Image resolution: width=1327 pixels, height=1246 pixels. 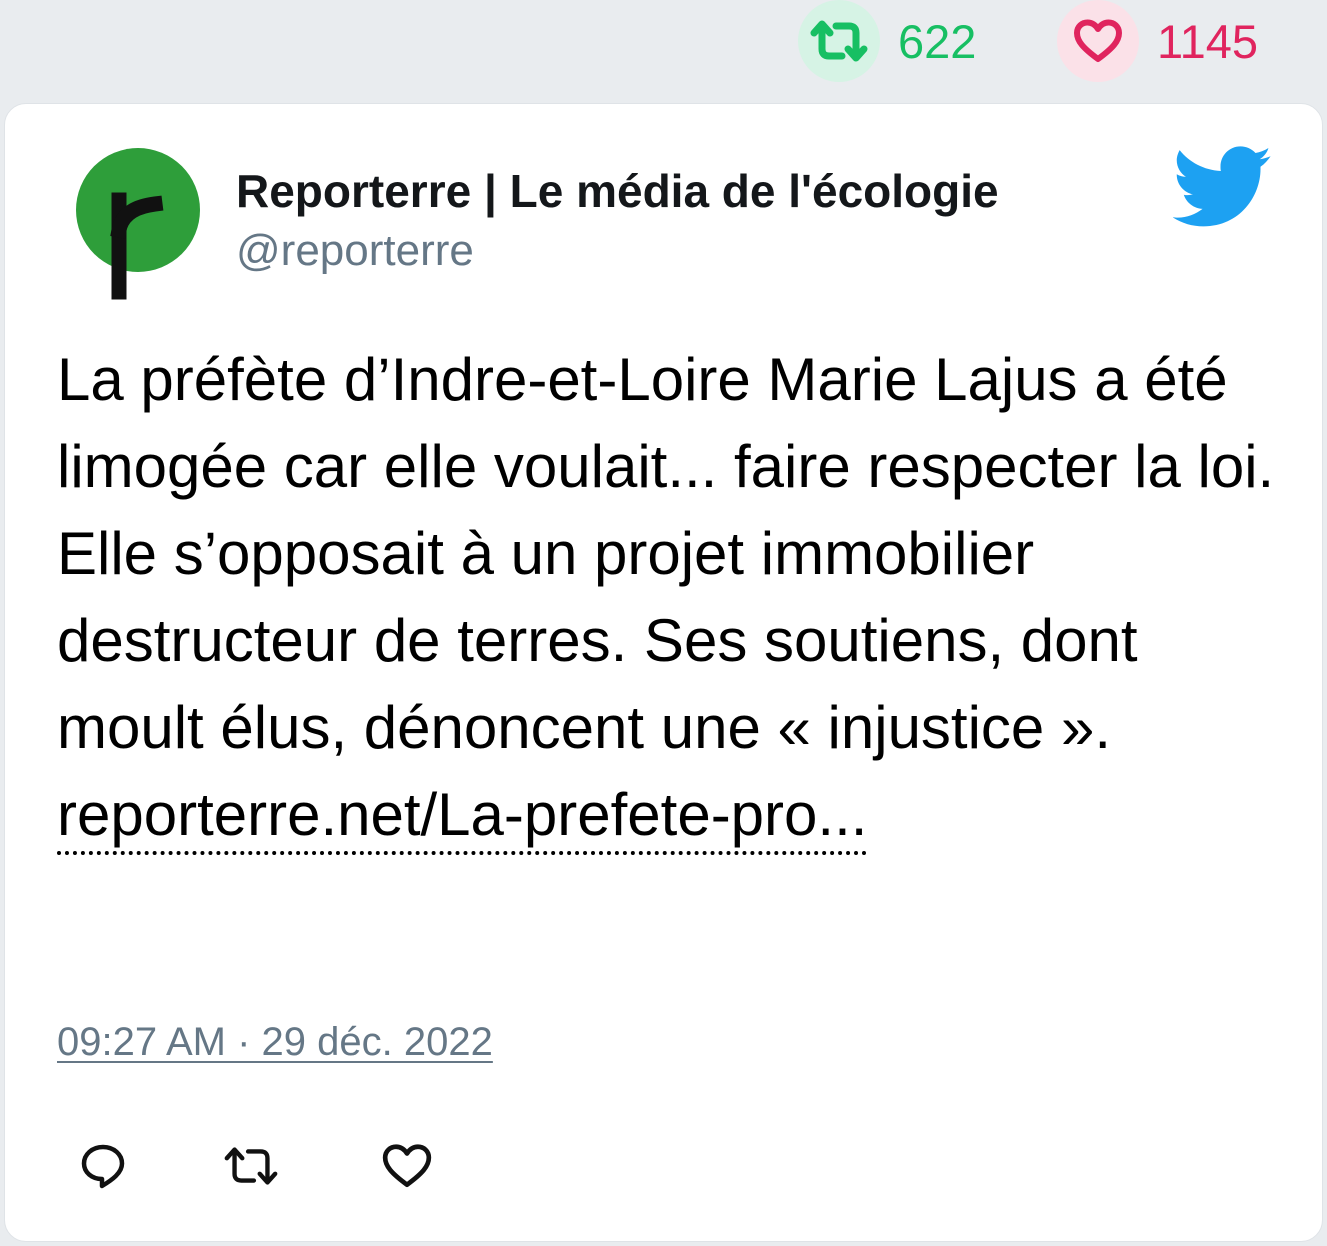 What do you see at coordinates (275, 1042) in the screenshot?
I see `tweet-timestamp: 09:27 AM · 29 déc. 2022` at bounding box center [275, 1042].